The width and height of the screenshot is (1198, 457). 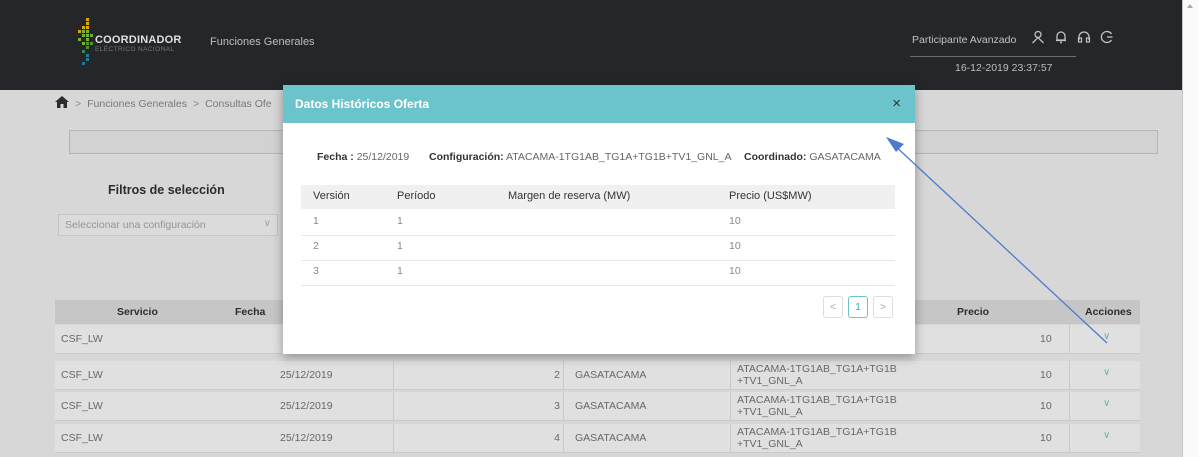 I want to click on scroll-up-icon, so click(x=1190, y=6).